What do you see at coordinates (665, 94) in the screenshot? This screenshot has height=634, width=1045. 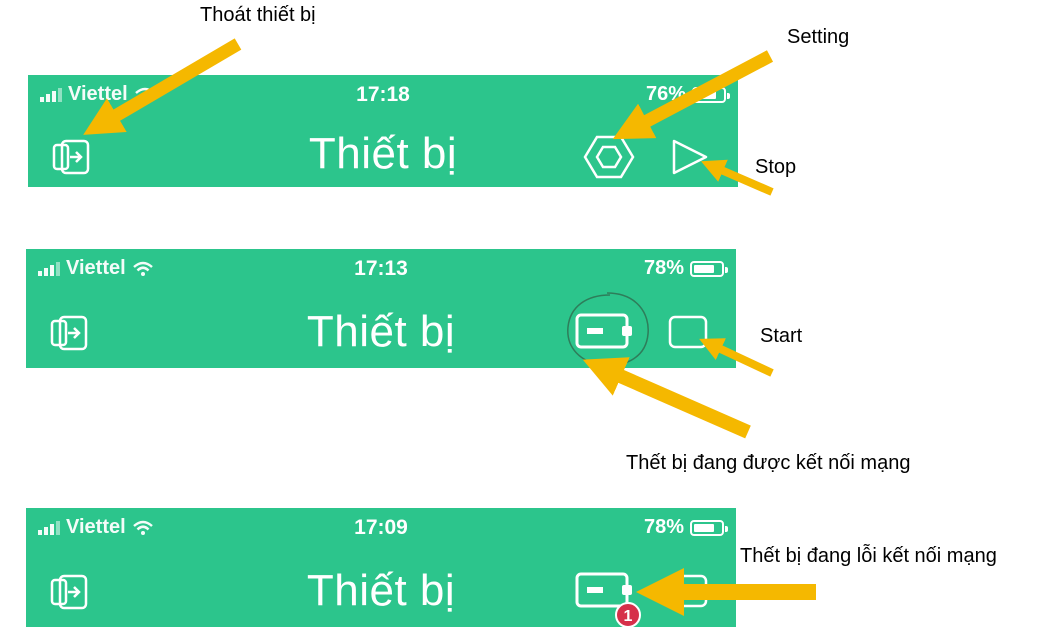 I see `battery-percent: 76%` at bounding box center [665, 94].